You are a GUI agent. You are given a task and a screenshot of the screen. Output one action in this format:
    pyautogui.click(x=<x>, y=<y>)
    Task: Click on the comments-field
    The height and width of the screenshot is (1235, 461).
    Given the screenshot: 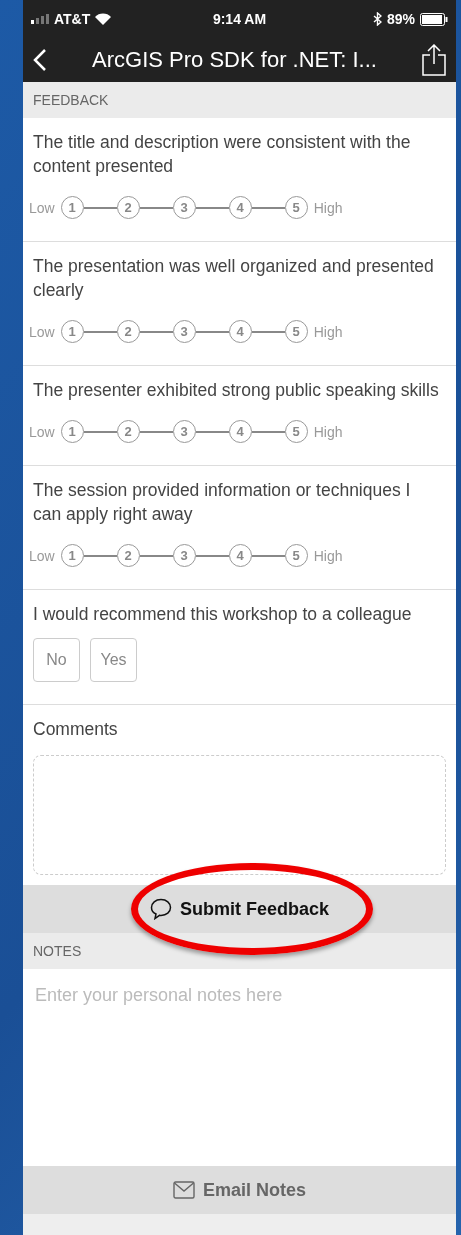 What is the action you would take?
    pyautogui.click(x=239, y=815)
    